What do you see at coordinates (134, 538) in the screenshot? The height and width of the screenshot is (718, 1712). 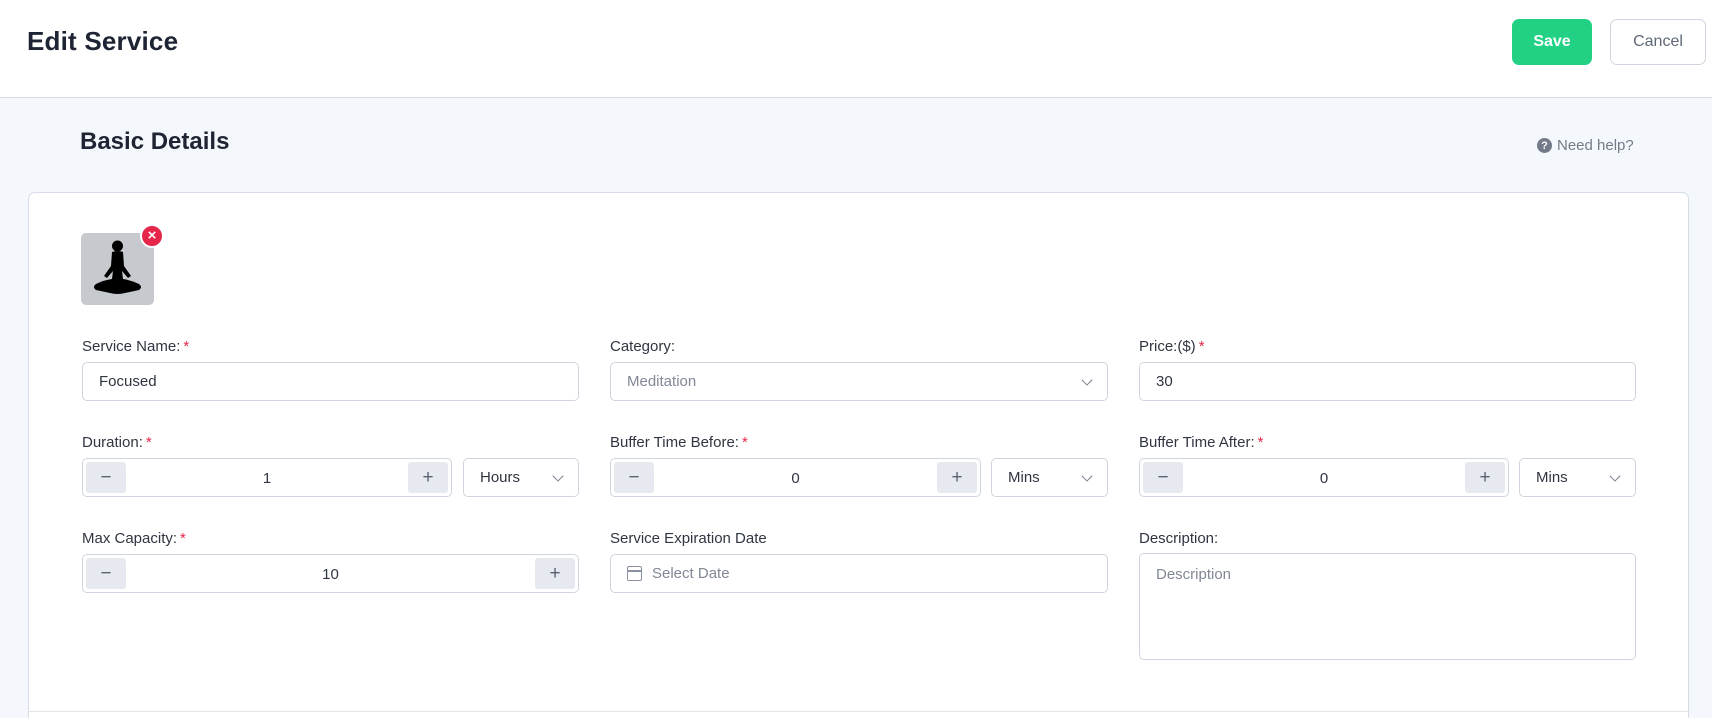 I see `max-capacity-label: Max Capacity: *` at bounding box center [134, 538].